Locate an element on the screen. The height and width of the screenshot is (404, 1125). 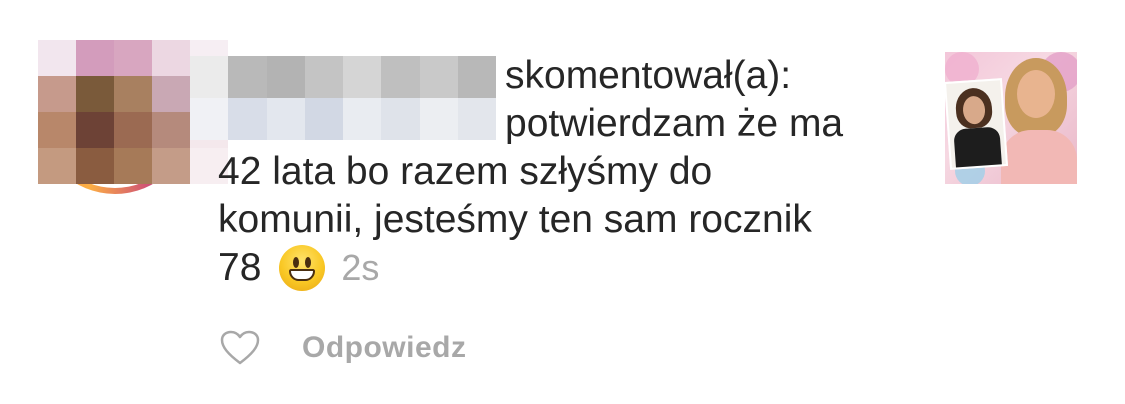
reply-button: Odpowiedz is located at coordinates (384, 348).